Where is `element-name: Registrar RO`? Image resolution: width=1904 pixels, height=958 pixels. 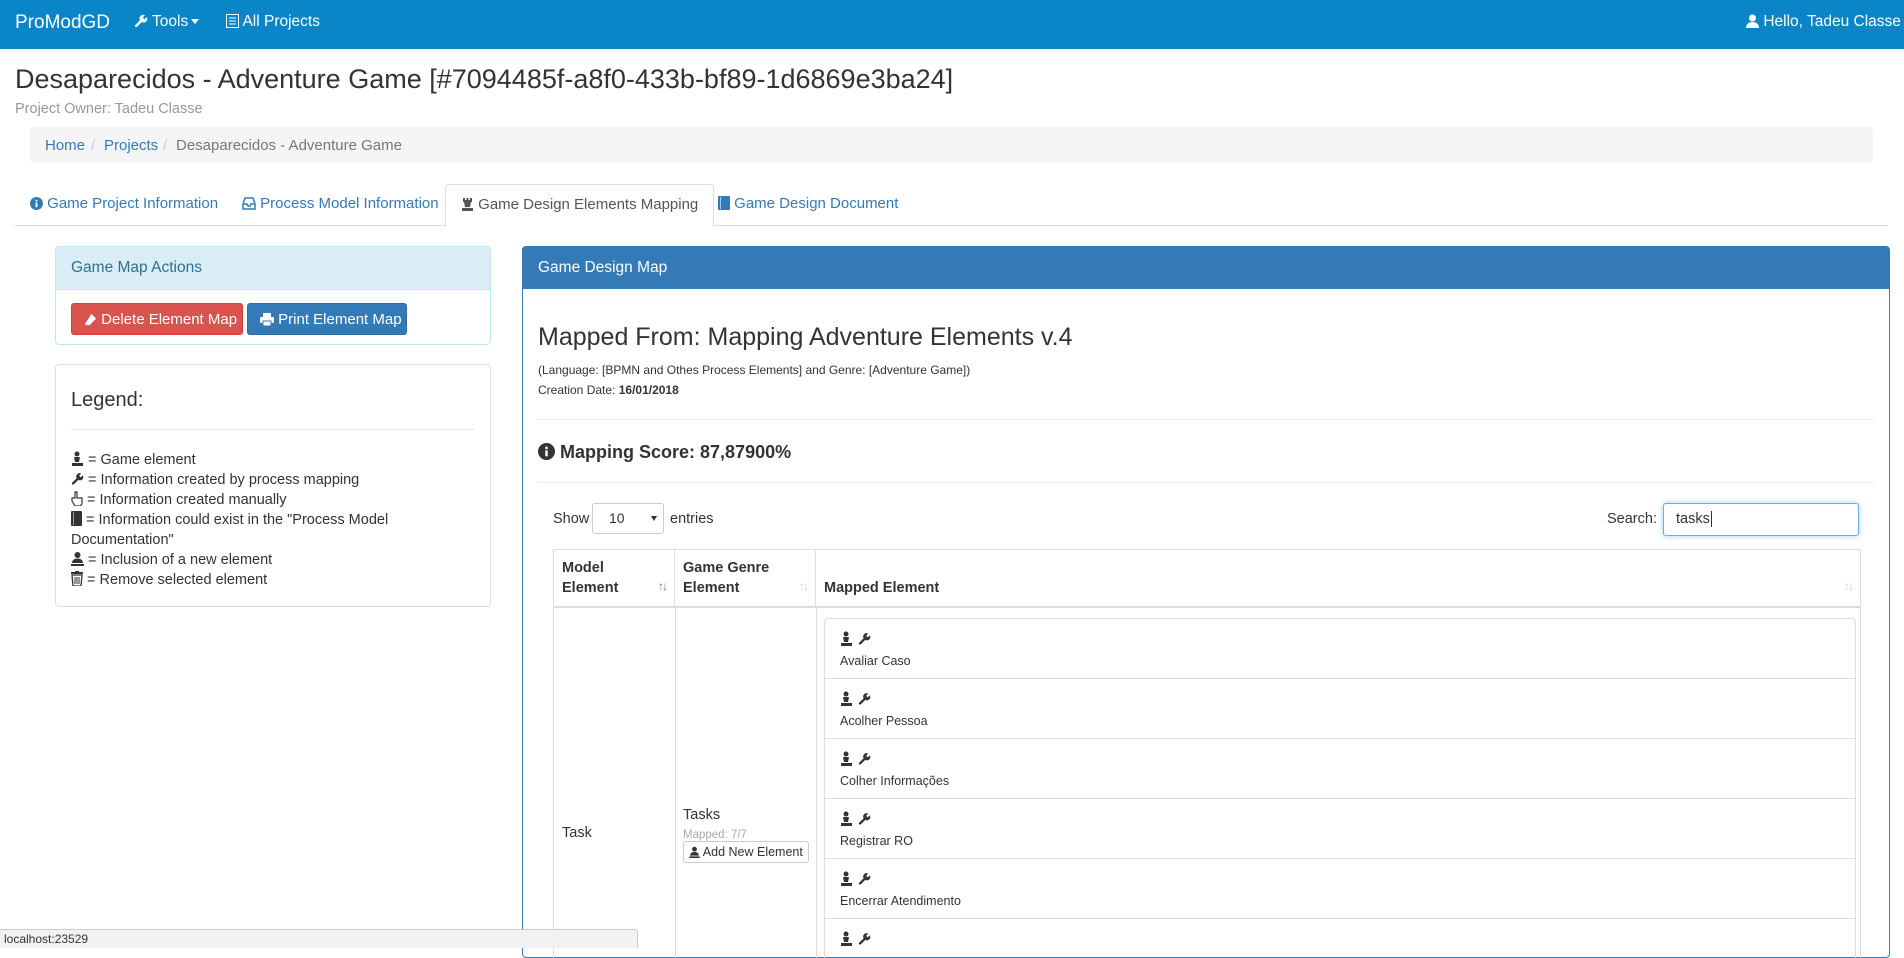 element-name: Registrar RO is located at coordinates (876, 841).